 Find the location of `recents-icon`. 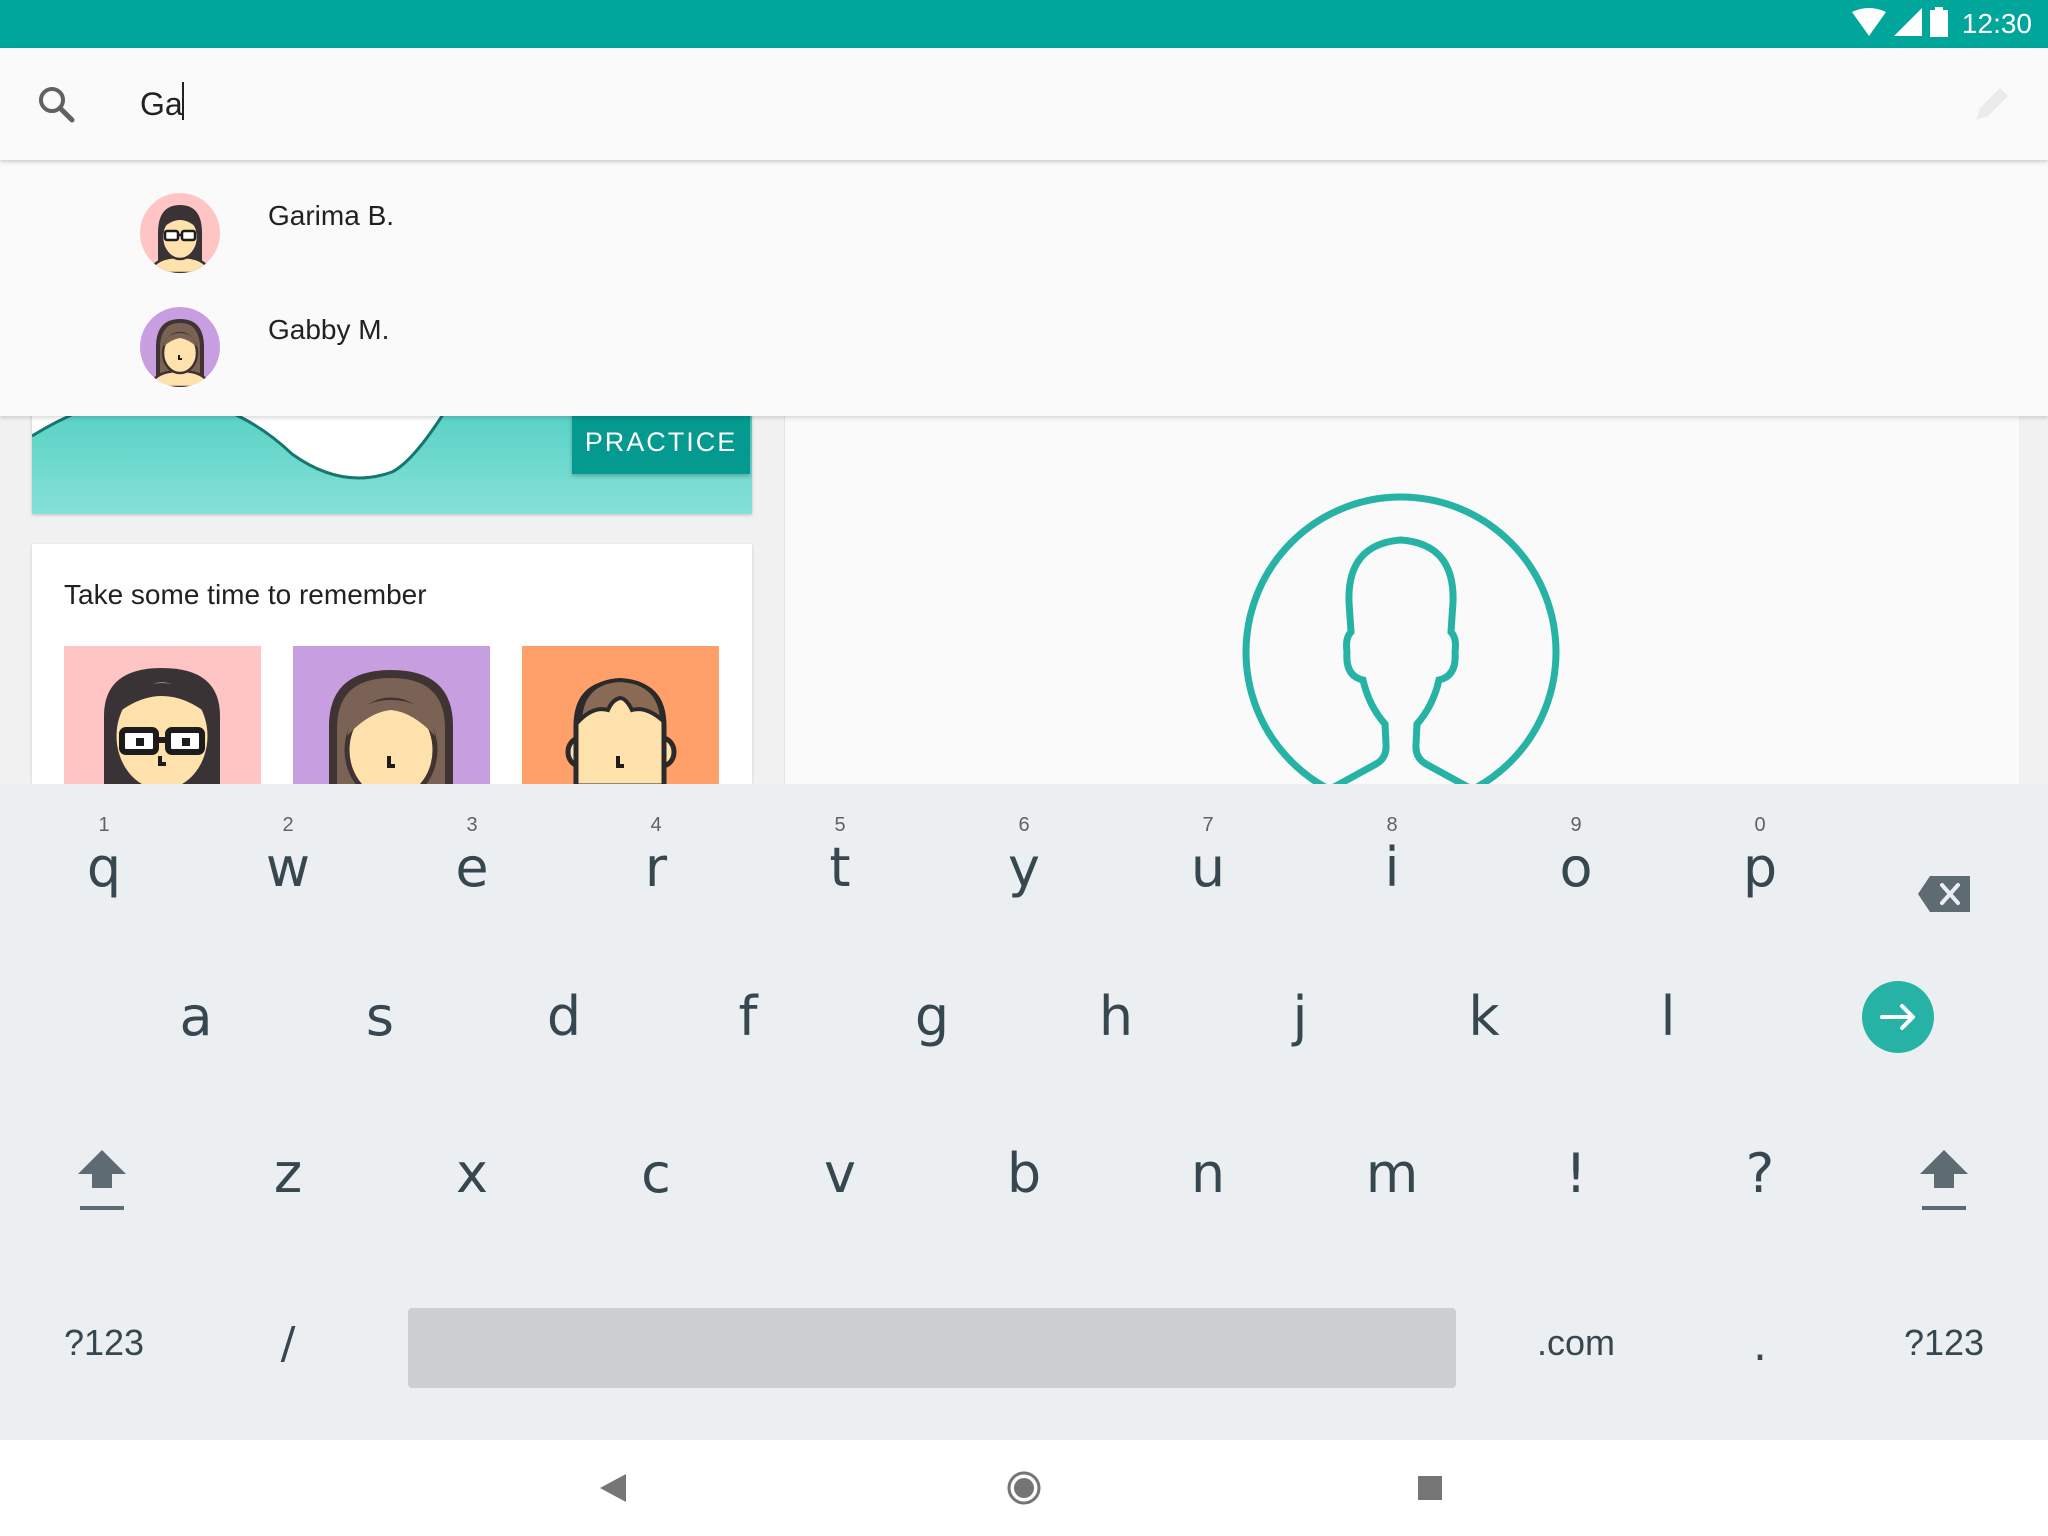

recents-icon is located at coordinates (1430, 1490).